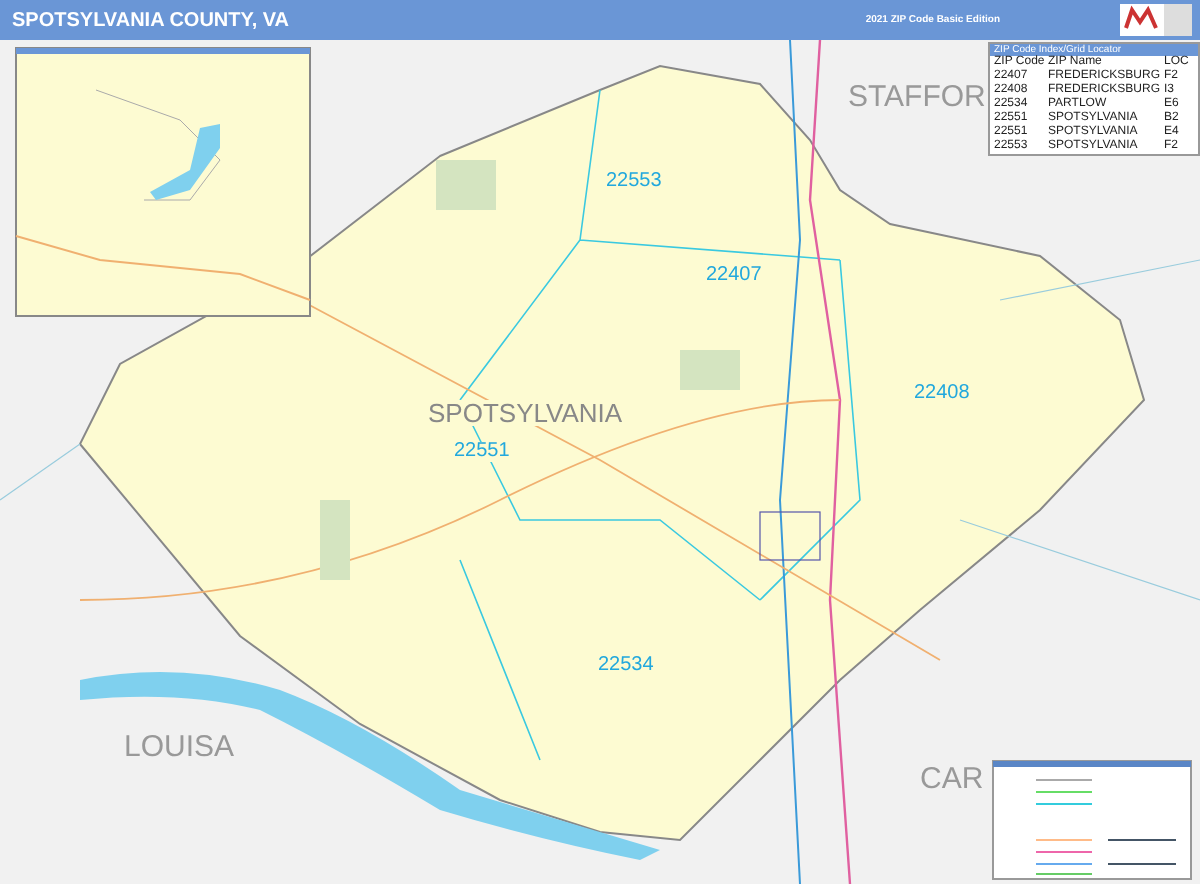 This screenshot has width=1200, height=884. What do you see at coordinates (626, 666) in the screenshot?
I see `zip-code-label: 22534` at bounding box center [626, 666].